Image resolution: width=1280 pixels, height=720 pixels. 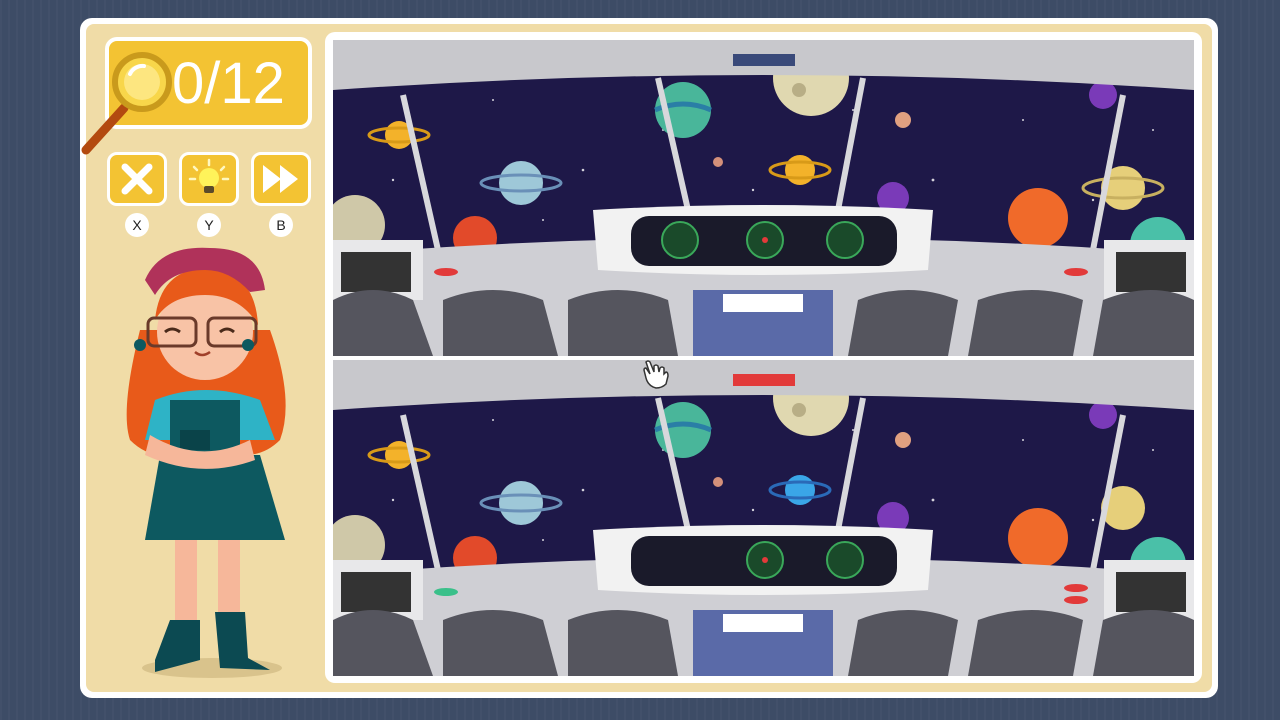 I want to click on close-icon, so click(x=137, y=179).